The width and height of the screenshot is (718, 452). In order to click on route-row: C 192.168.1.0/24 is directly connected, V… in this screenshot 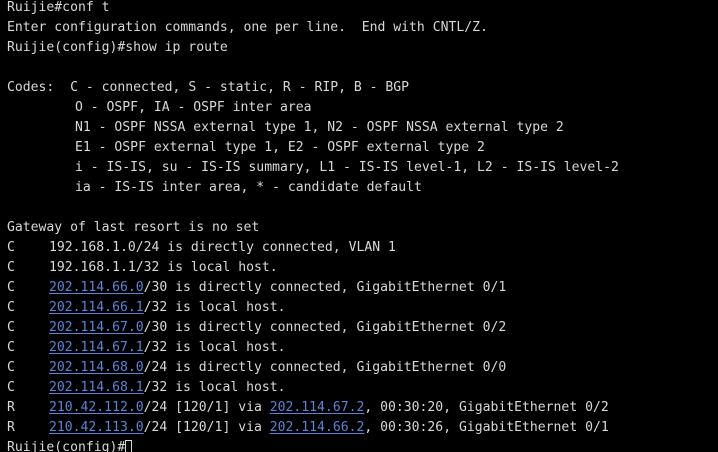, I will do `click(362, 248)`.